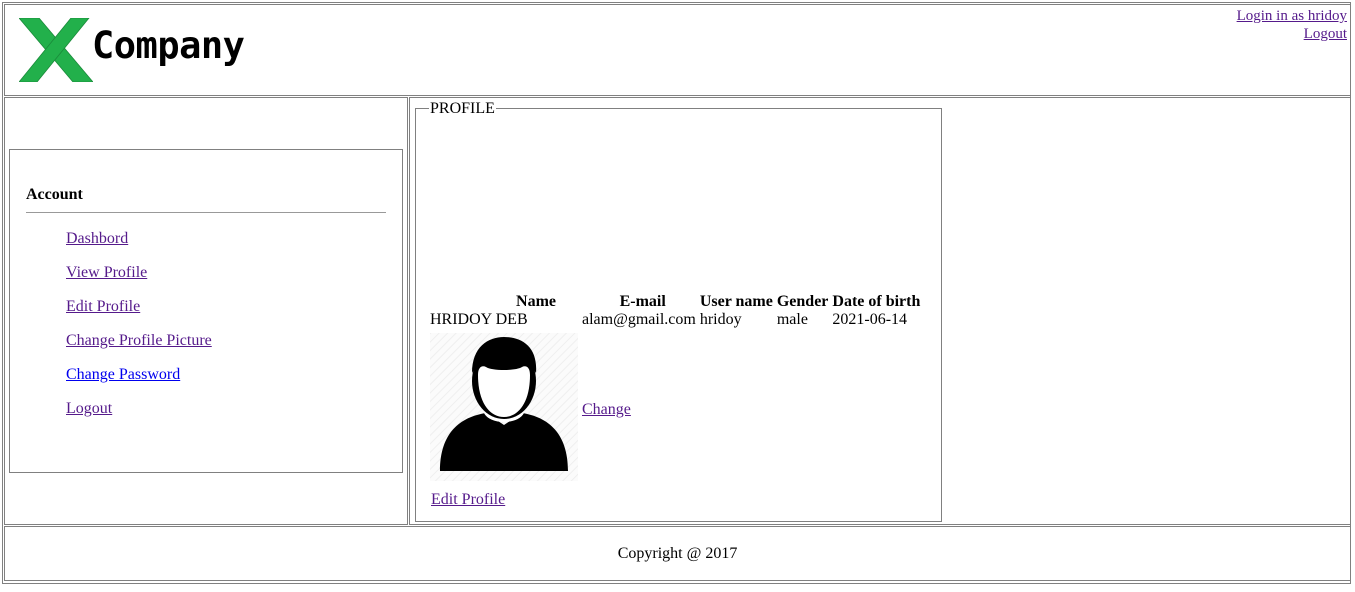 The height and width of the screenshot is (592, 1355). I want to click on change-cell: Change, so click(639, 409).